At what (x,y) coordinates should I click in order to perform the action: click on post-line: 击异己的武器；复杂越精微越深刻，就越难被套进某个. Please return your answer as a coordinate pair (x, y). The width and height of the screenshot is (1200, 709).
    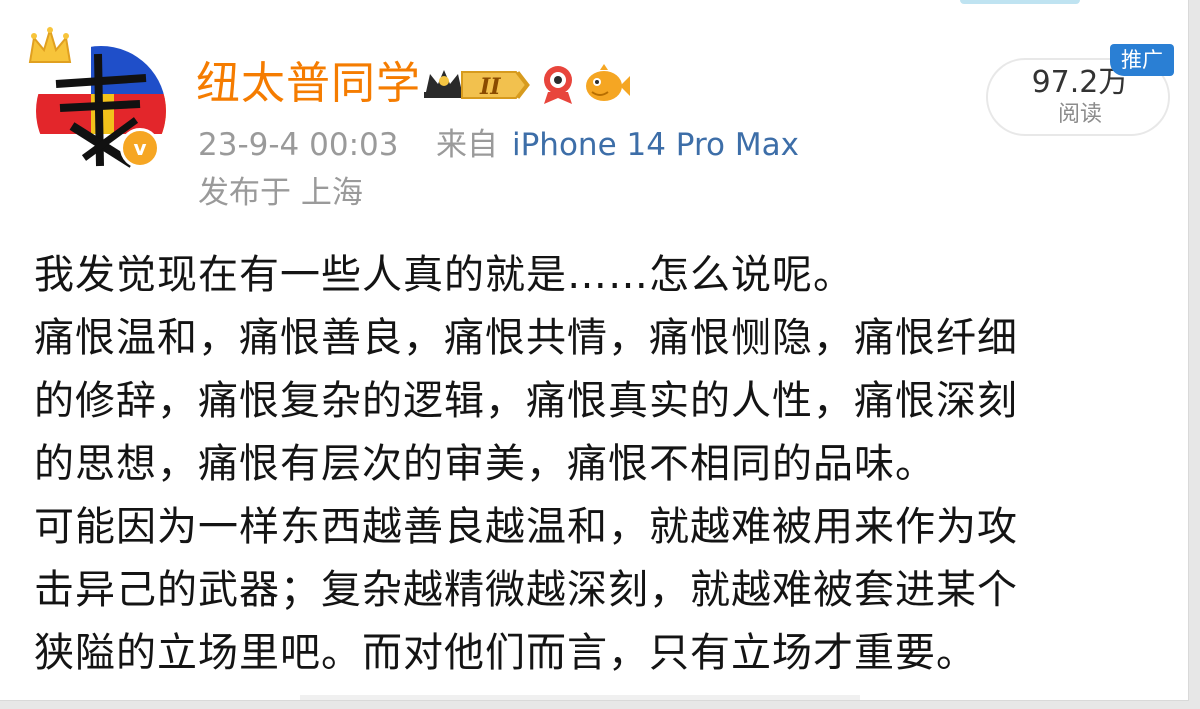
    Looking at the image, I should click on (526, 590).